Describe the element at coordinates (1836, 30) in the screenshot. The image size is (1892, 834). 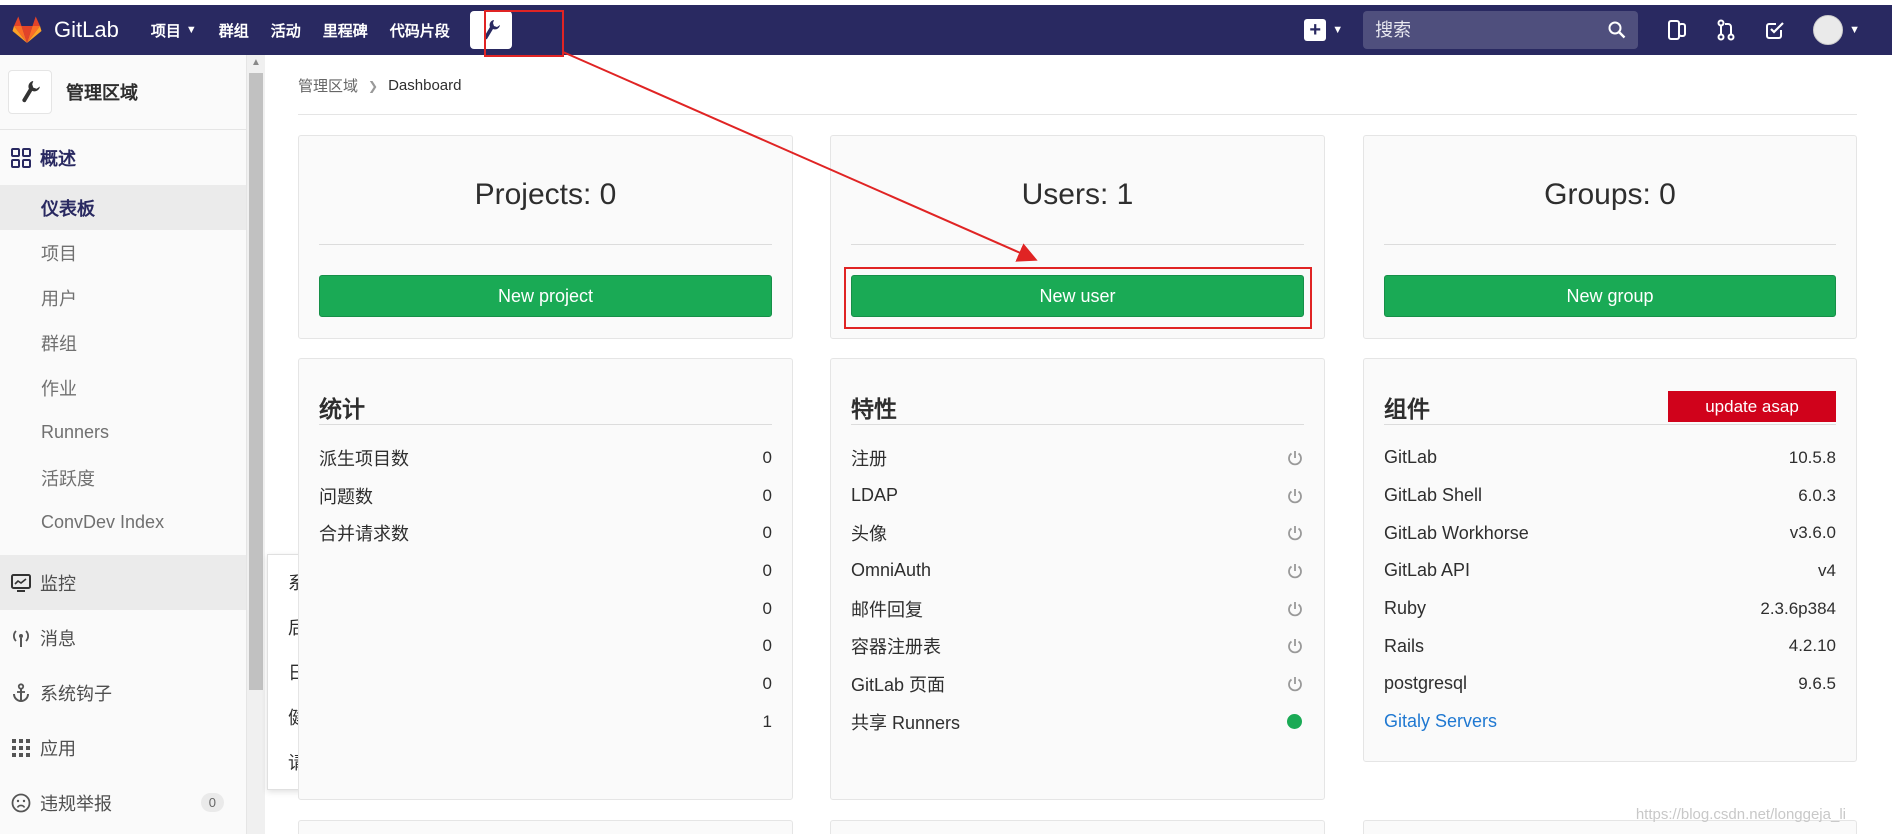
I see `user-menu: ▼` at that location.